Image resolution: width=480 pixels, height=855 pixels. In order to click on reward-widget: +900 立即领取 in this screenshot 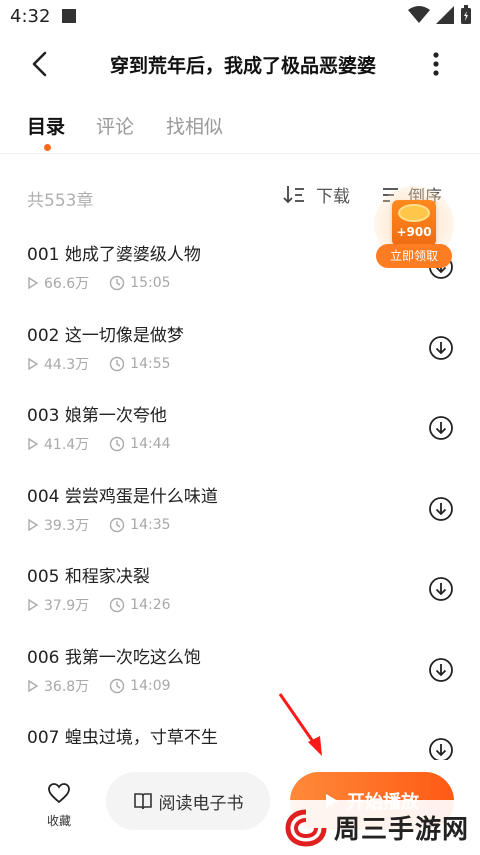, I will do `click(414, 228)`.